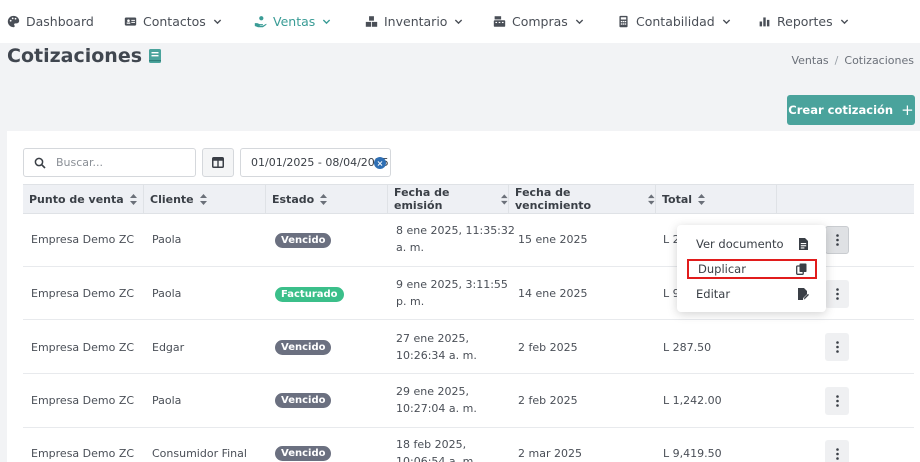  I want to click on cell-total: L 1,242.00, so click(692, 400).